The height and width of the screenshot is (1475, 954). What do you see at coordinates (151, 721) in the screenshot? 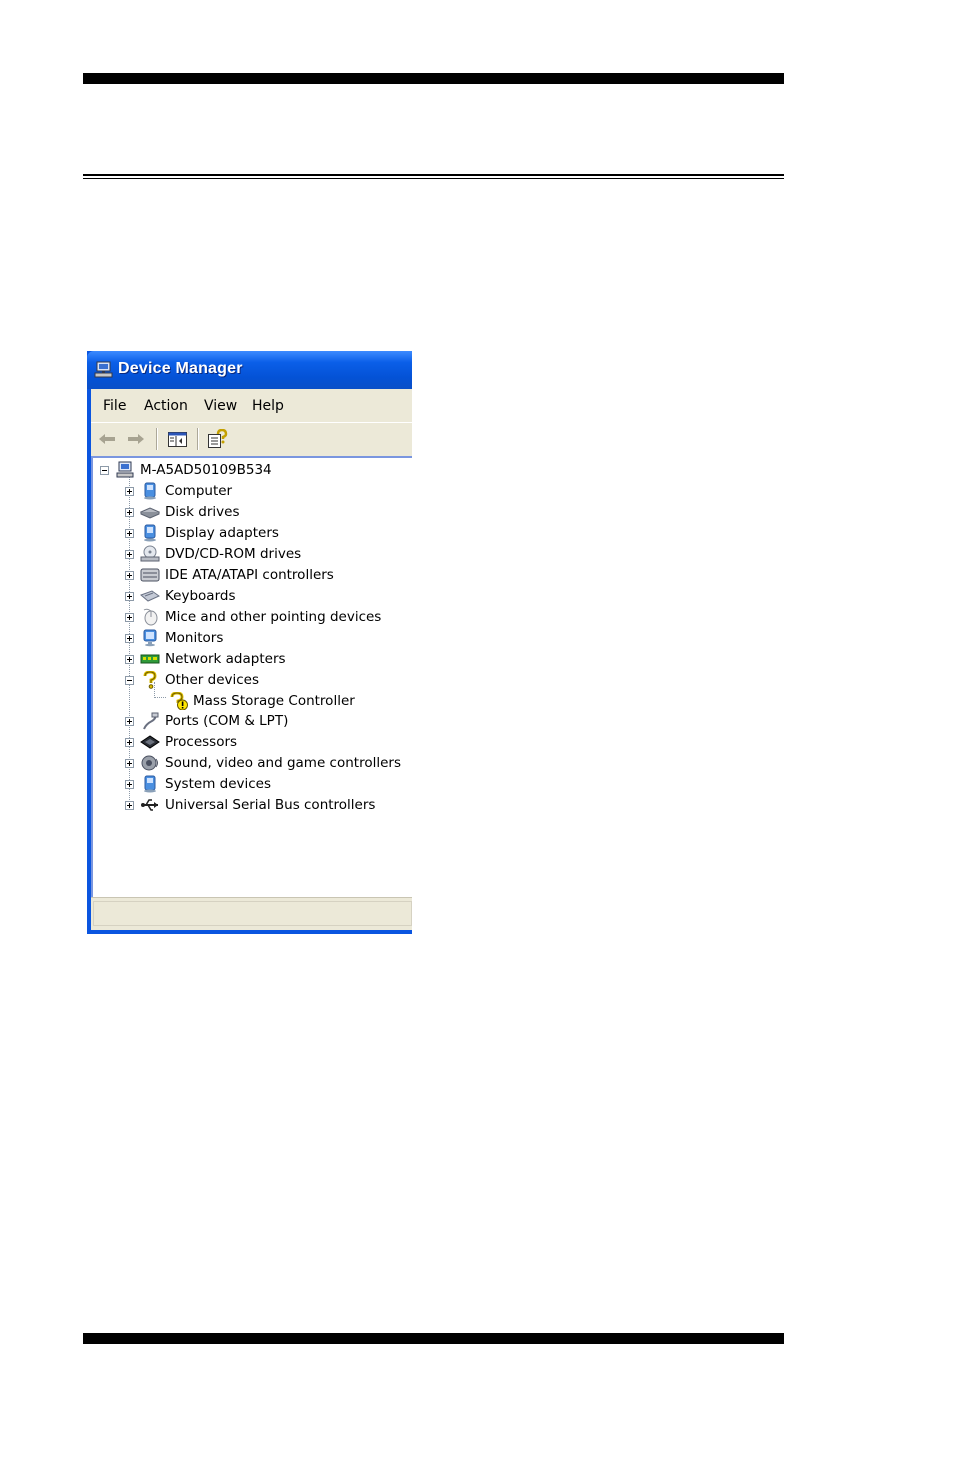
I see `port-icon` at bounding box center [151, 721].